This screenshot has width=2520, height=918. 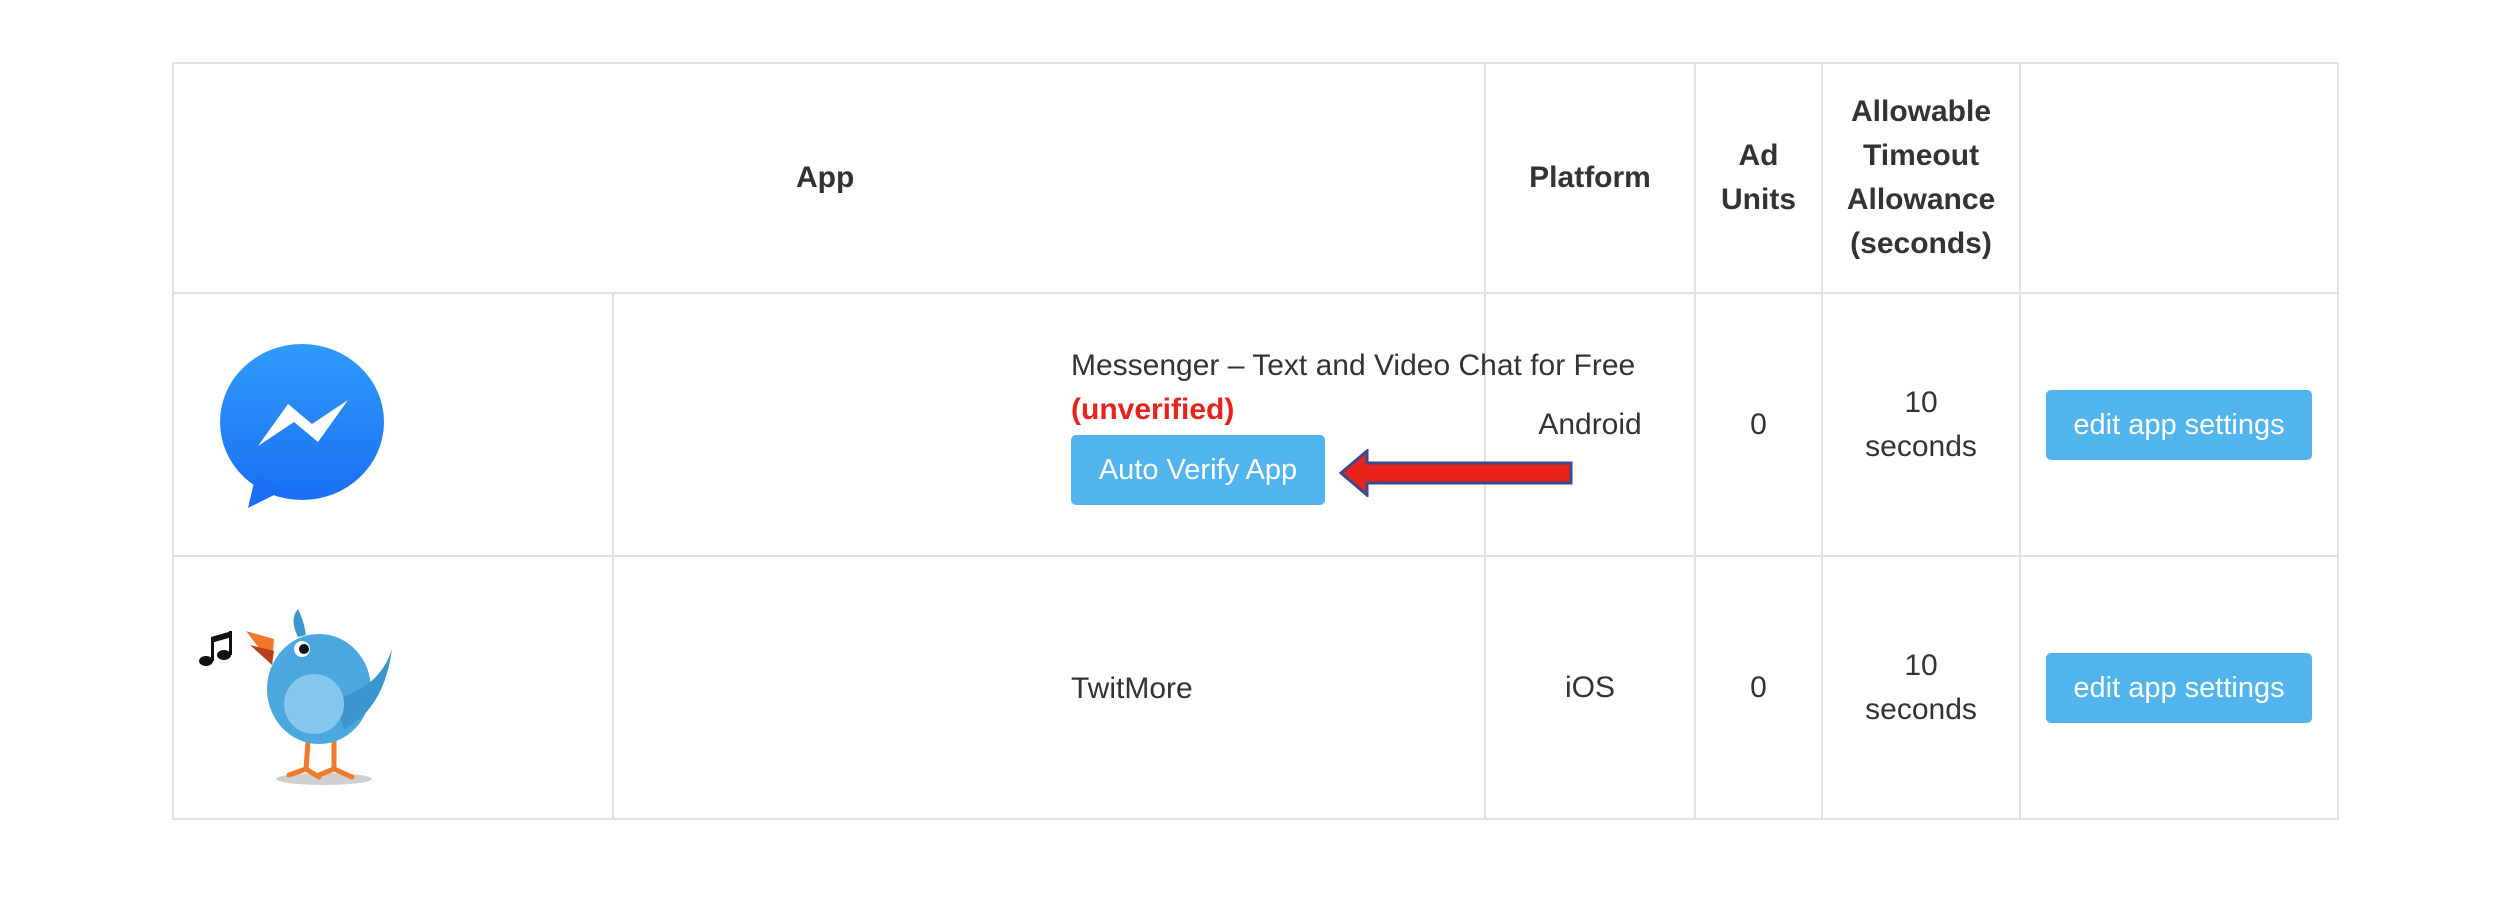 I want to click on header-ad-units: Ad Units, so click(x=1759, y=178).